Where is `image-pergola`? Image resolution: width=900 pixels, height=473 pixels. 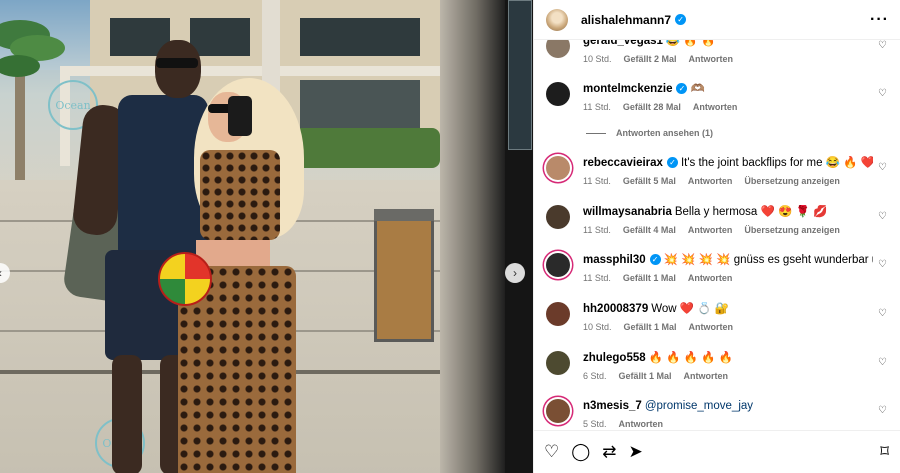
image-pergola is located at coordinates (250, 71).